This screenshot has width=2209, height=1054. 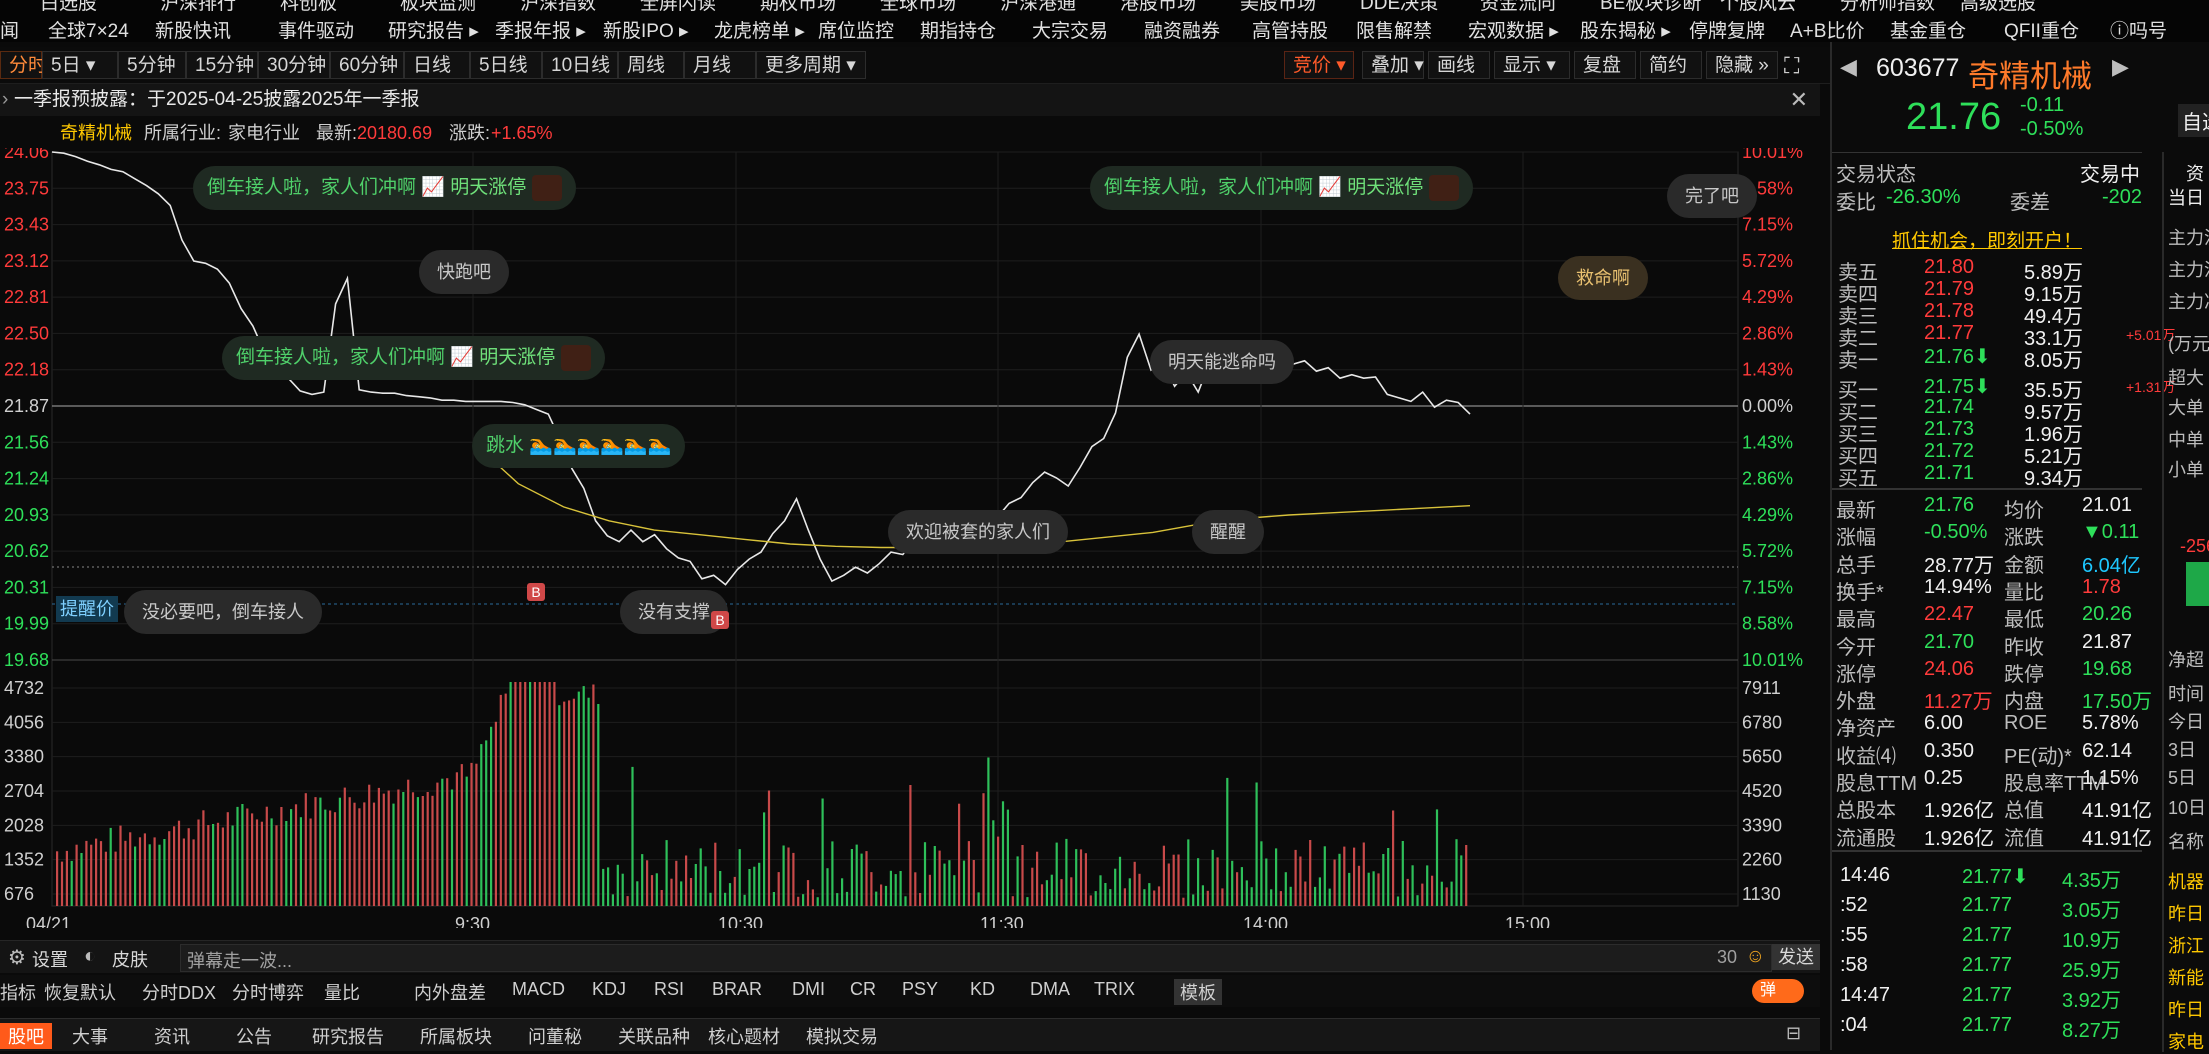 What do you see at coordinates (1198, 992) in the screenshot?
I see `indicator-tab: 模板` at bounding box center [1198, 992].